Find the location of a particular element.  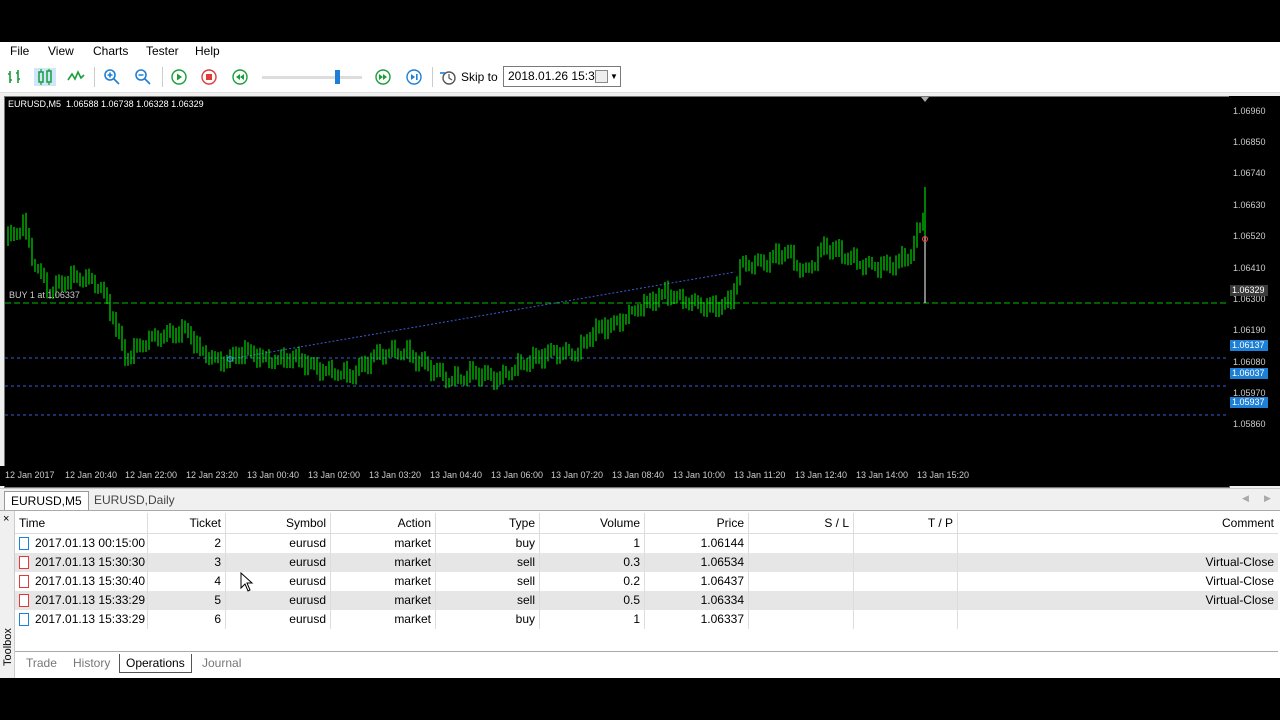

price-tick-label: 1.06520 is located at coordinates (1249, 236).